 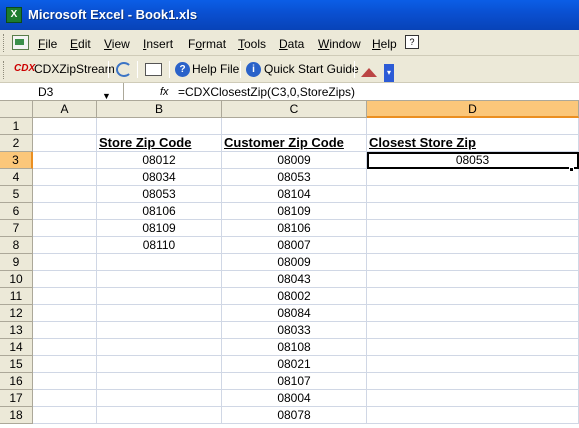 What do you see at coordinates (294, 245) in the screenshot?
I see `customer-zip-cell: 08007` at bounding box center [294, 245].